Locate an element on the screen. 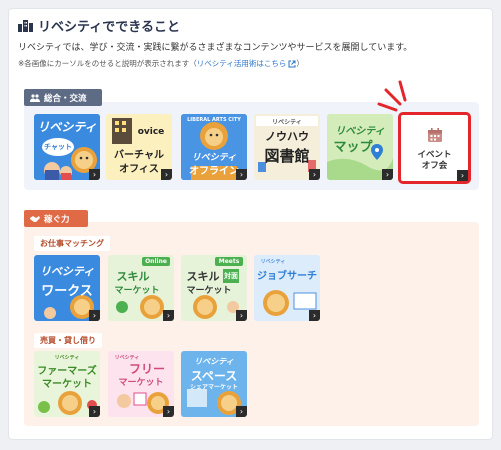 The width and height of the screenshot is (501, 450). tile-skill-market-meets: Meets スキル 対面 マーケット › is located at coordinates (214, 288).